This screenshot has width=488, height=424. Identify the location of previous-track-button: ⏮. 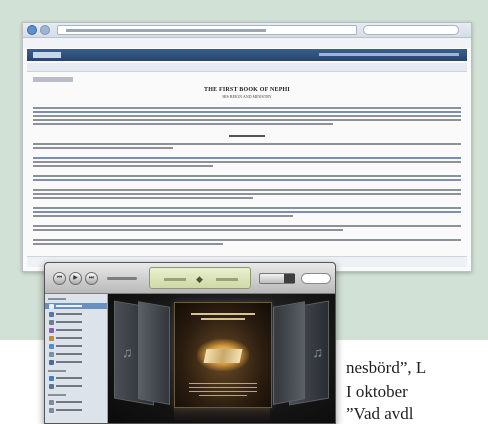
(59, 278).